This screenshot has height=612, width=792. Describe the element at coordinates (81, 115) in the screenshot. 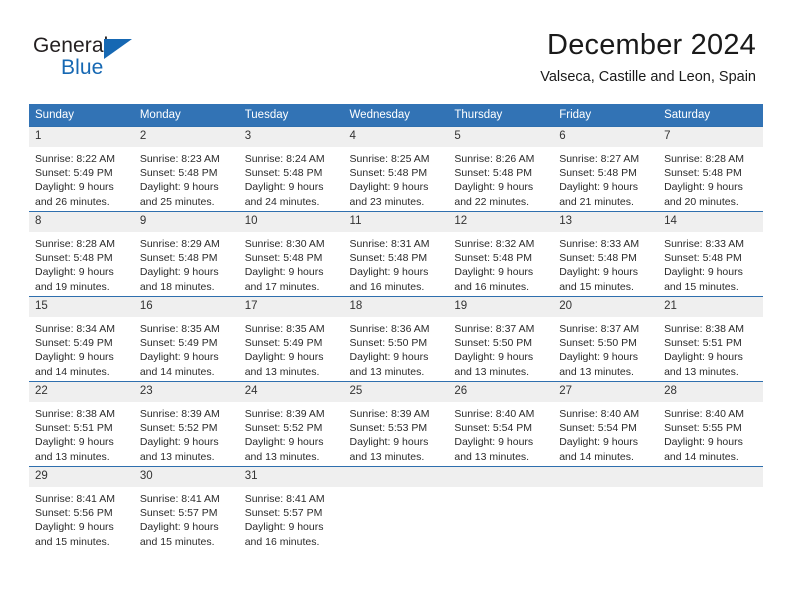

I see `weekday-header-sunday: Sunday` at that location.